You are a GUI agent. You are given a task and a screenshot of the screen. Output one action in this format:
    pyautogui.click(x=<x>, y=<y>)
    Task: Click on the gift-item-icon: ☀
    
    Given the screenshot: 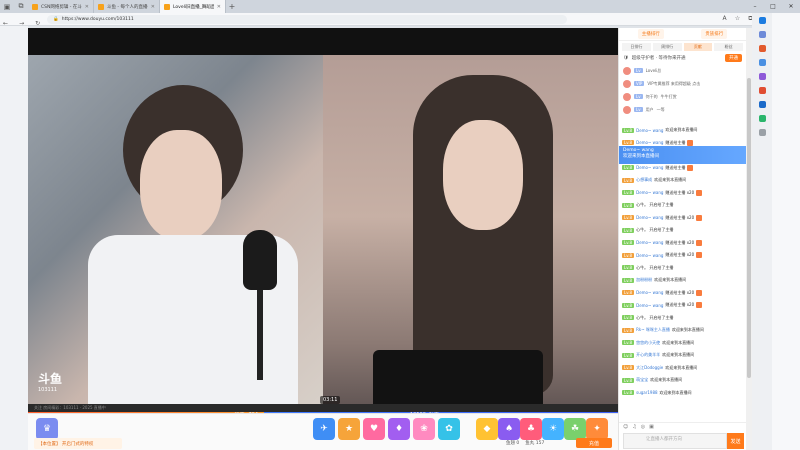 What is the action you would take?
    pyautogui.click(x=553, y=429)
    